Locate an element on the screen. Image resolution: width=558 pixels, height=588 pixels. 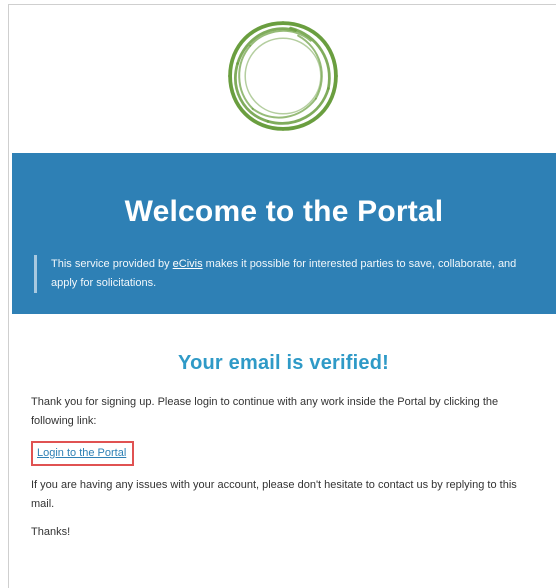
circular-swirl-logo-icon is located at coordinates (282, 76).